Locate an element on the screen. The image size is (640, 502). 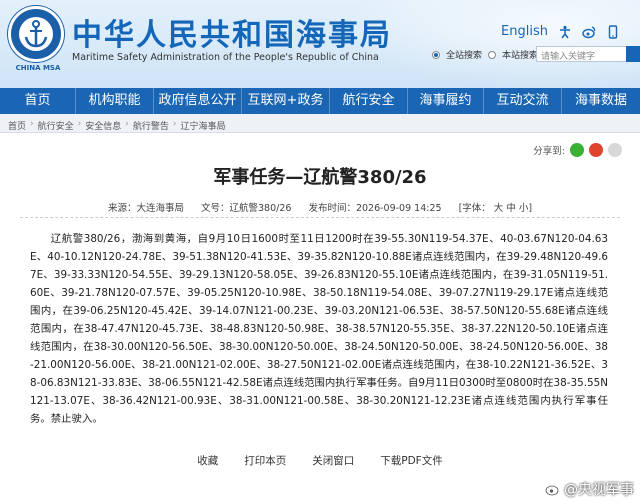
share-label: 分享到: is located at coordinates (549, 151).